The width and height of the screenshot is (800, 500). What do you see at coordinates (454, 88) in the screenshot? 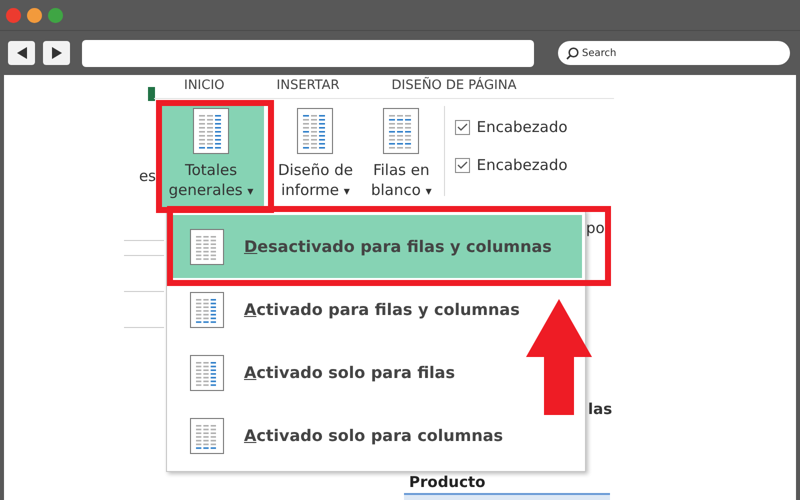
I see `ribbon-tab: DISEÑO DE PÁGINA` at bounding box center [454, 88].